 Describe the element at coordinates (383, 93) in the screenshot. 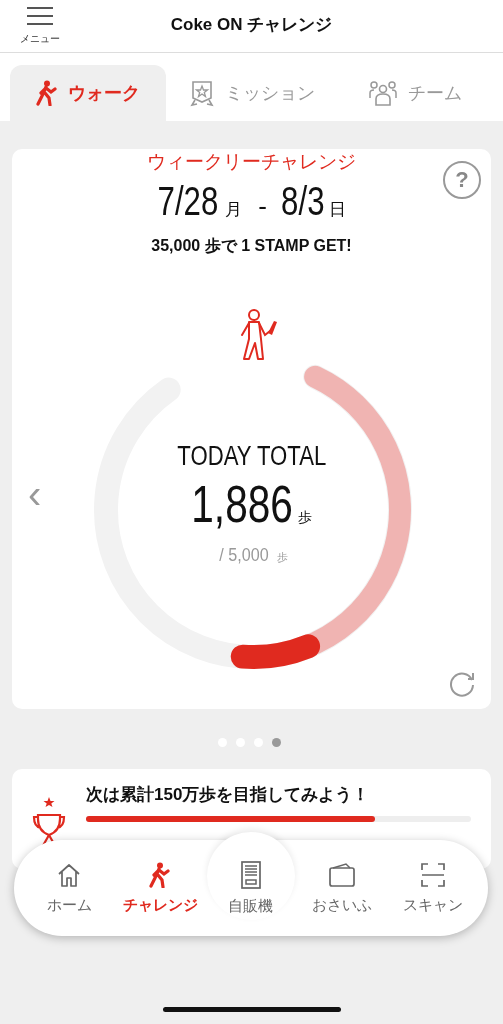

I see `people-icon` at that location.